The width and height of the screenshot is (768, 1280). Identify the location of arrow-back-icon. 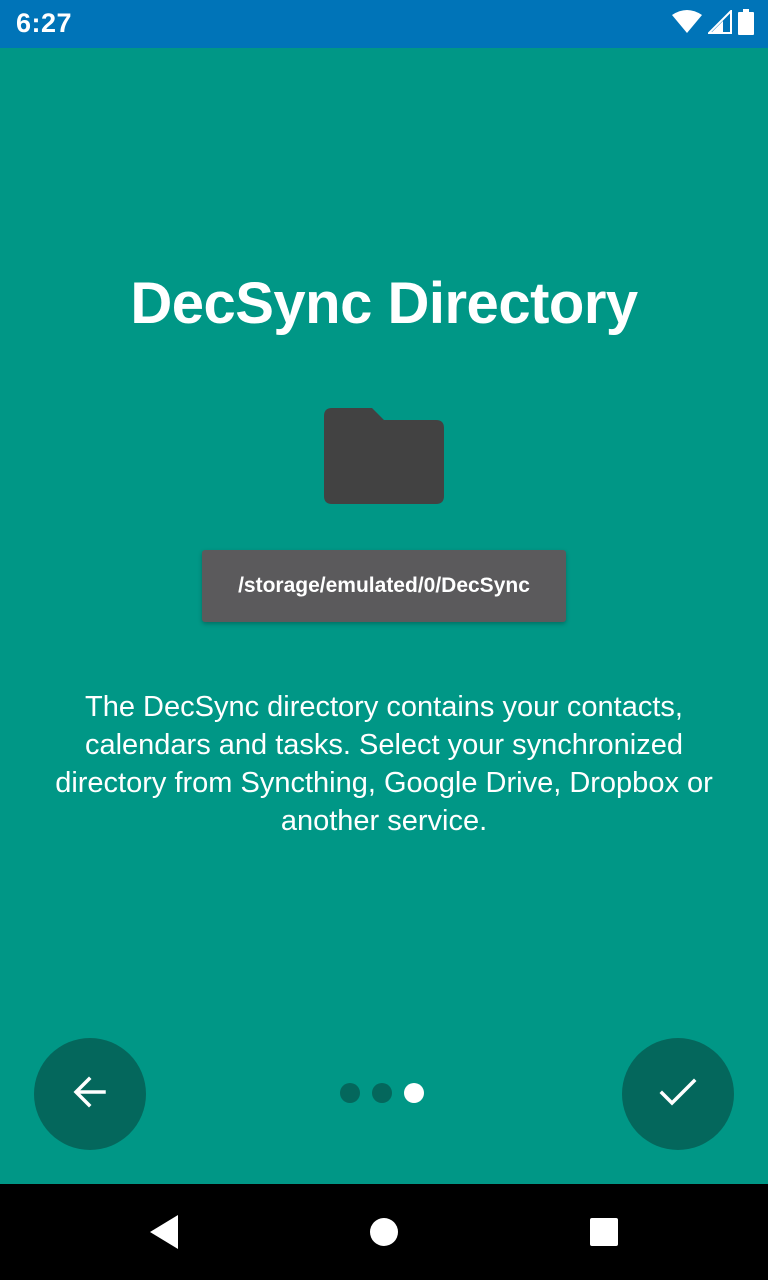
(90, 1094).